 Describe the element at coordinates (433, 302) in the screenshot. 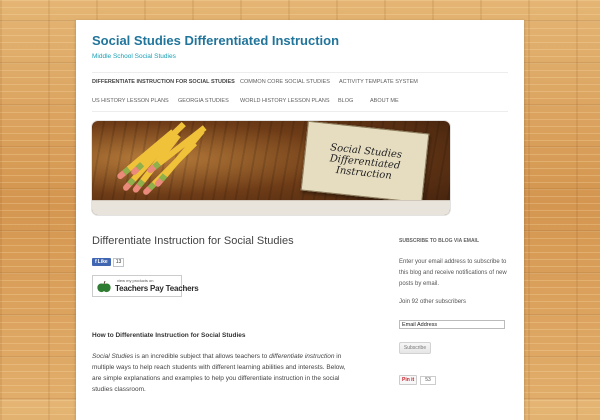

I see `subscriber-count: Join 92 other subscribers` at that location.